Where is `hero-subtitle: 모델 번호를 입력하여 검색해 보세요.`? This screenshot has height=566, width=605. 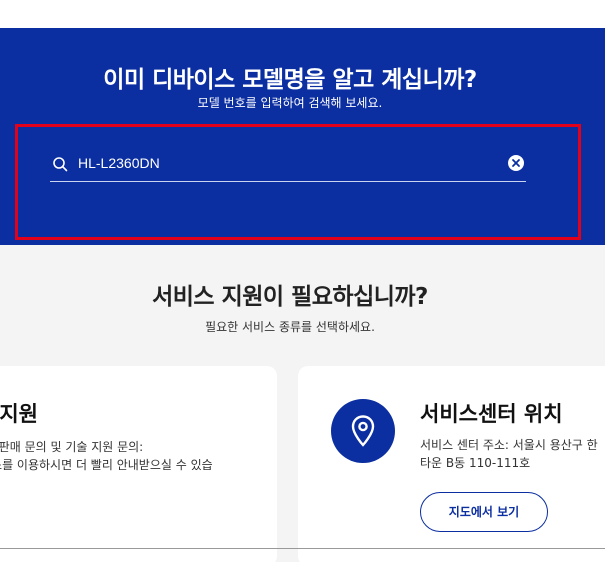
hero-subtitle: 모델 번호를 입력하여 검색해 보세요. is located at coordinates (290, 103).